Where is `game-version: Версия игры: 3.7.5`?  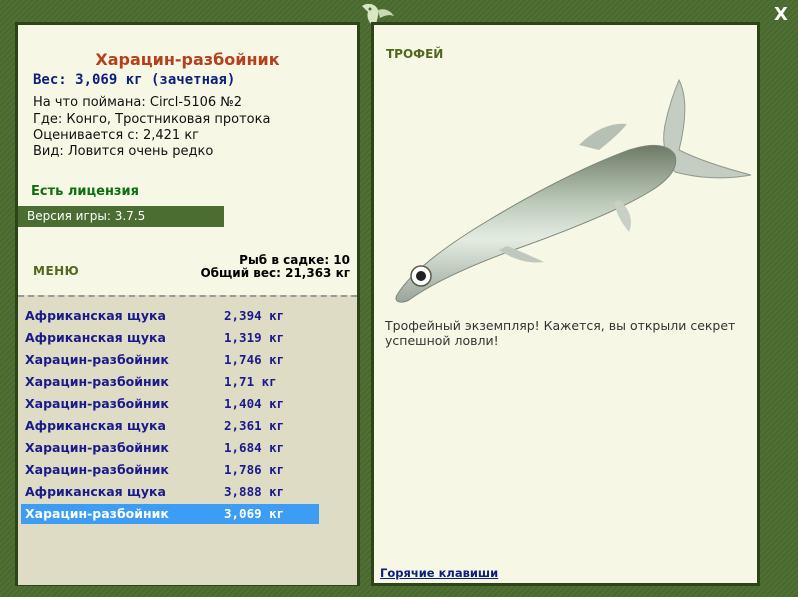
game-version: Версия игры: 3.7.5 is located at coordinates (121, 216).